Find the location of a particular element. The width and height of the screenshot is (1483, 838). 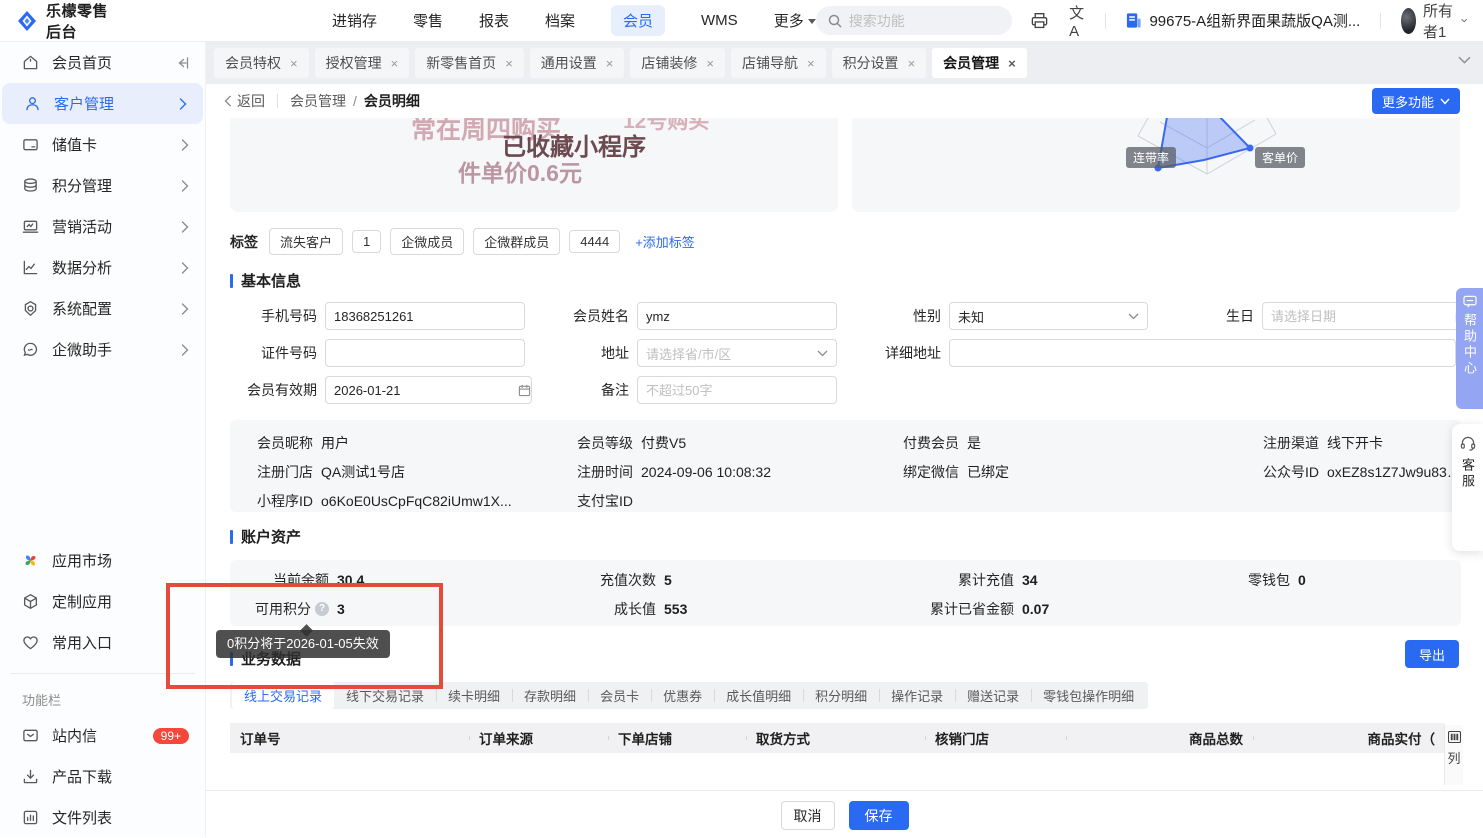

validity-input is located at coordinates (421, 390).